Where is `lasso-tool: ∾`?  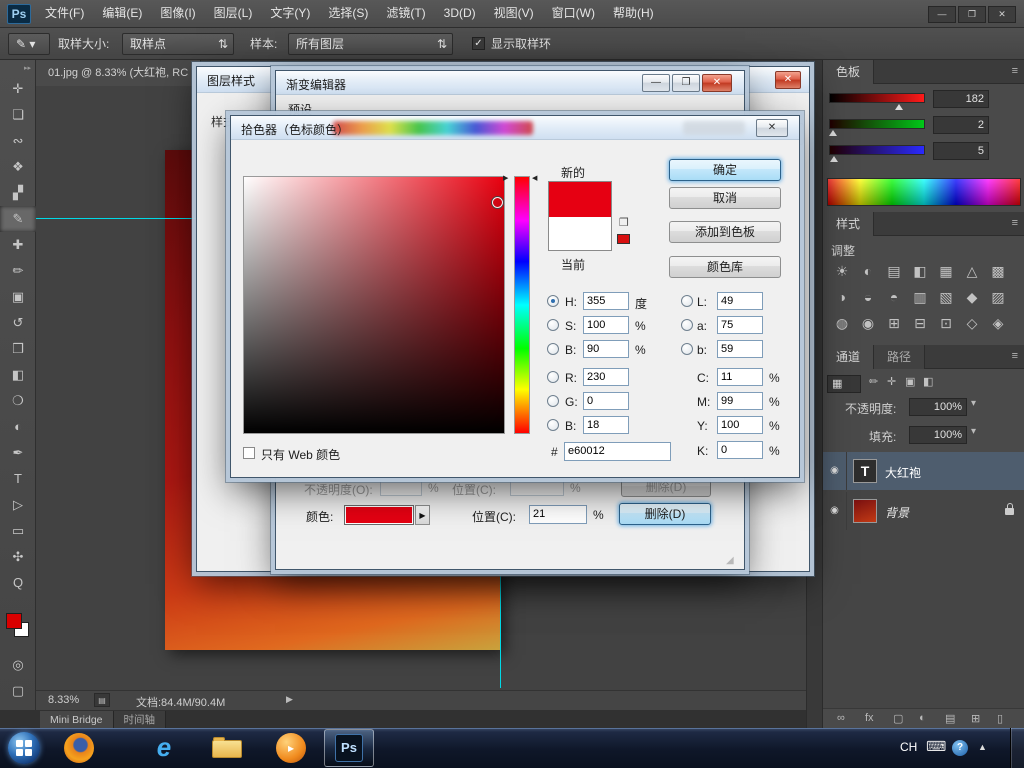 lasso-tool: ∾ is located at coordinates (18, 141).